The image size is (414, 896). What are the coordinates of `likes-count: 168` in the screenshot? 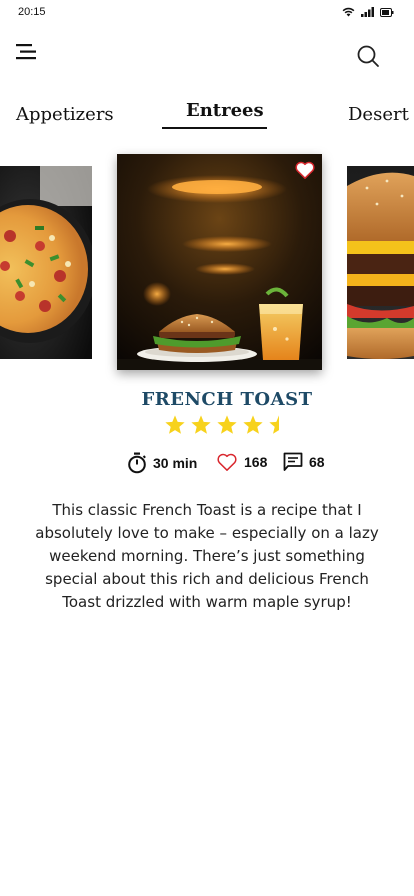 It's located at (256, 462).